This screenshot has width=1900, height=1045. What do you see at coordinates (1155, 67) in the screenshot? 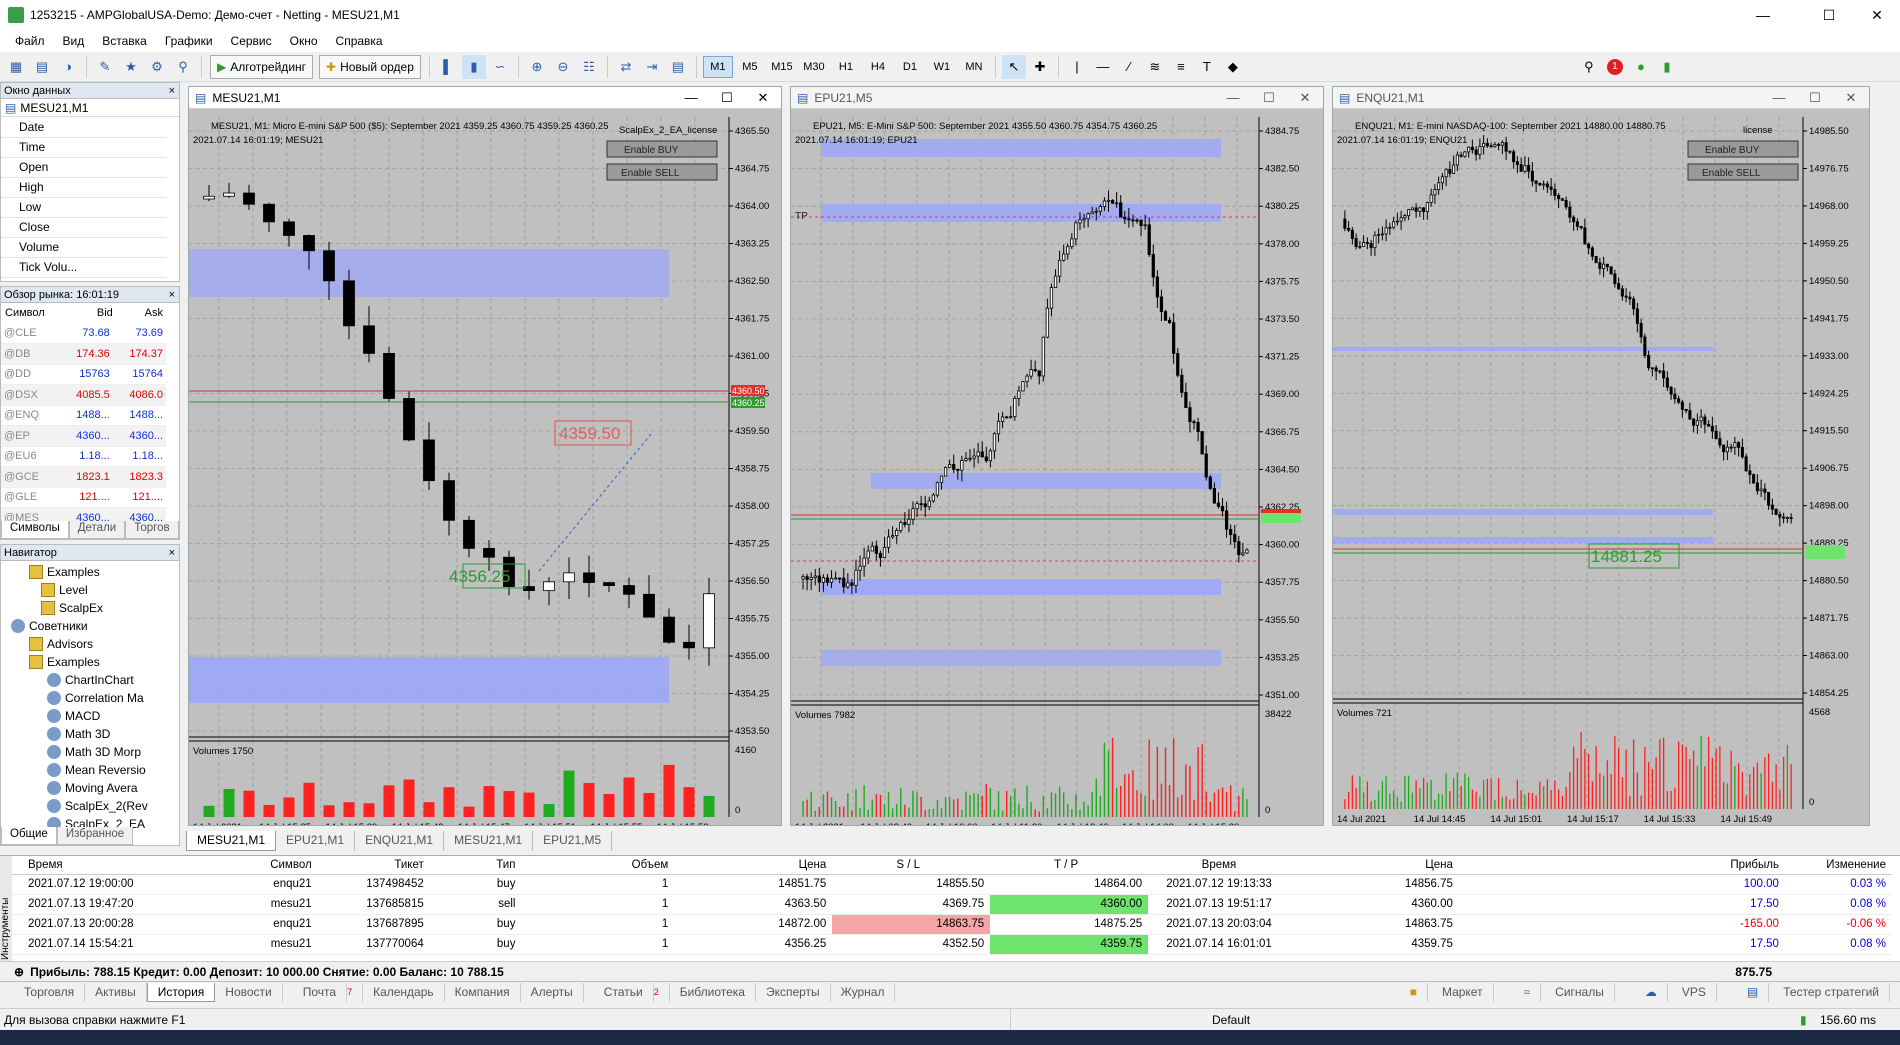
I see `channel-icon: ≋` at bounding box center [1155, 67].